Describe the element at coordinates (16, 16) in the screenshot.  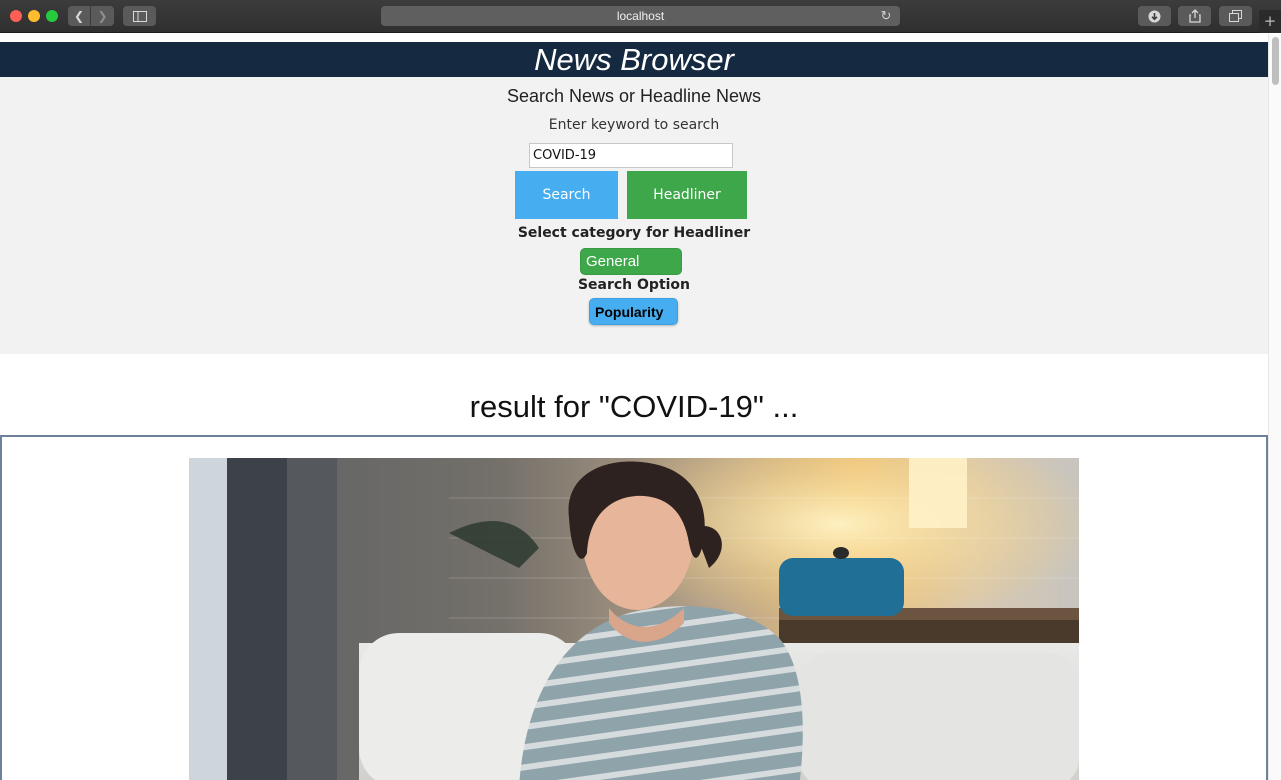
I see `close-window-button` at that location.